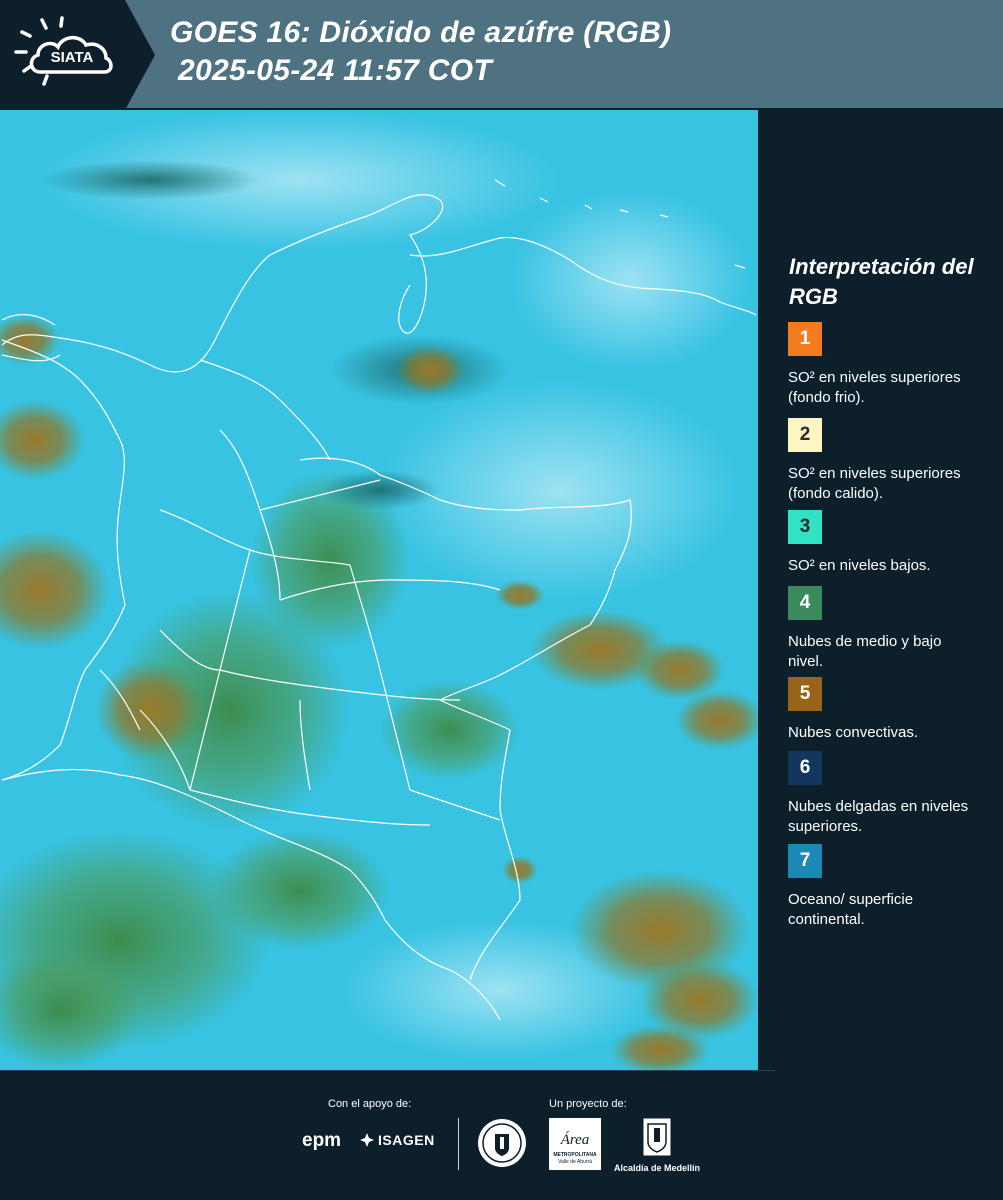  I want to click on legend-item-5: 5 Nubes convectivas., so click(880, 710).